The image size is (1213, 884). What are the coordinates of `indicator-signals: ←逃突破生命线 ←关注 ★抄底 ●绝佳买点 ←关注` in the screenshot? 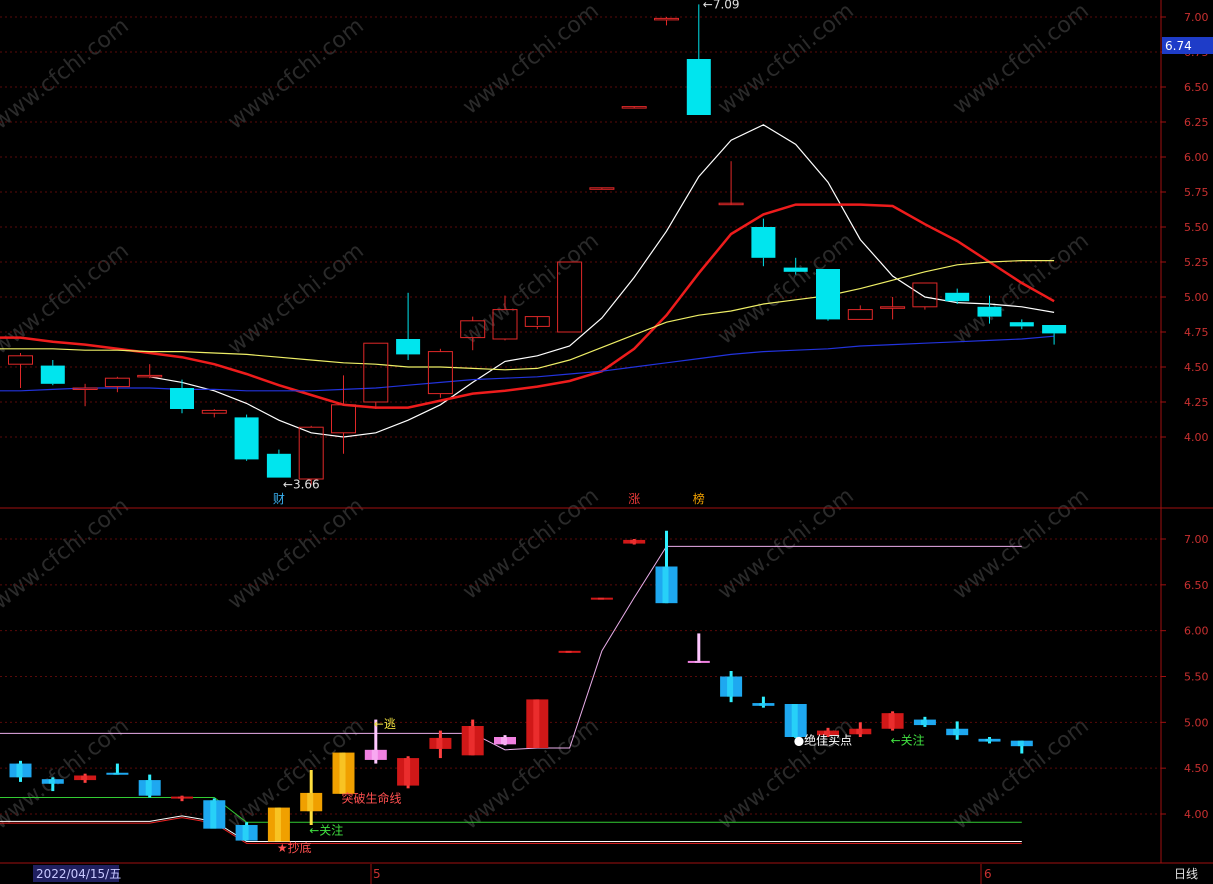 It's located at (601, 786).